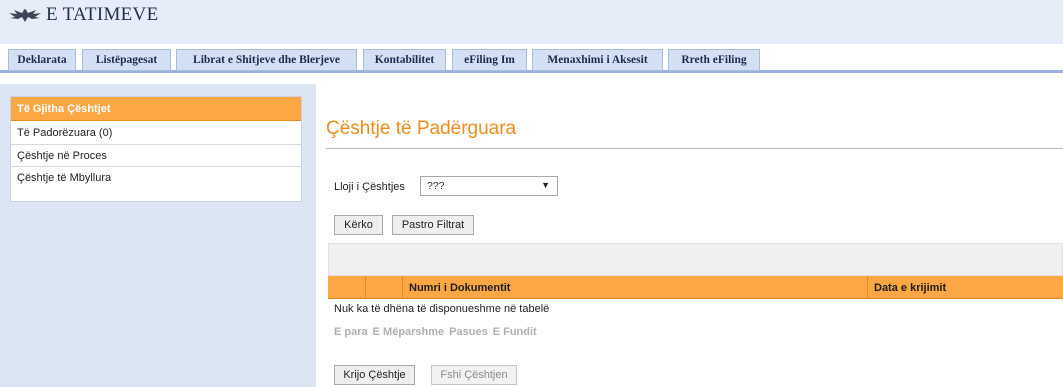  Describe the element at coordinates (369, 187) in the screenshot. I see `filter-label: Lloji i Çështjes` at that location.